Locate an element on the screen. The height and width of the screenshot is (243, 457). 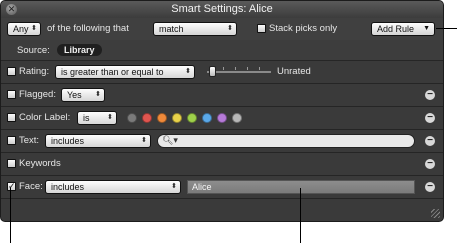
stack-picks-checkbox is located at coordinates (261, 28).